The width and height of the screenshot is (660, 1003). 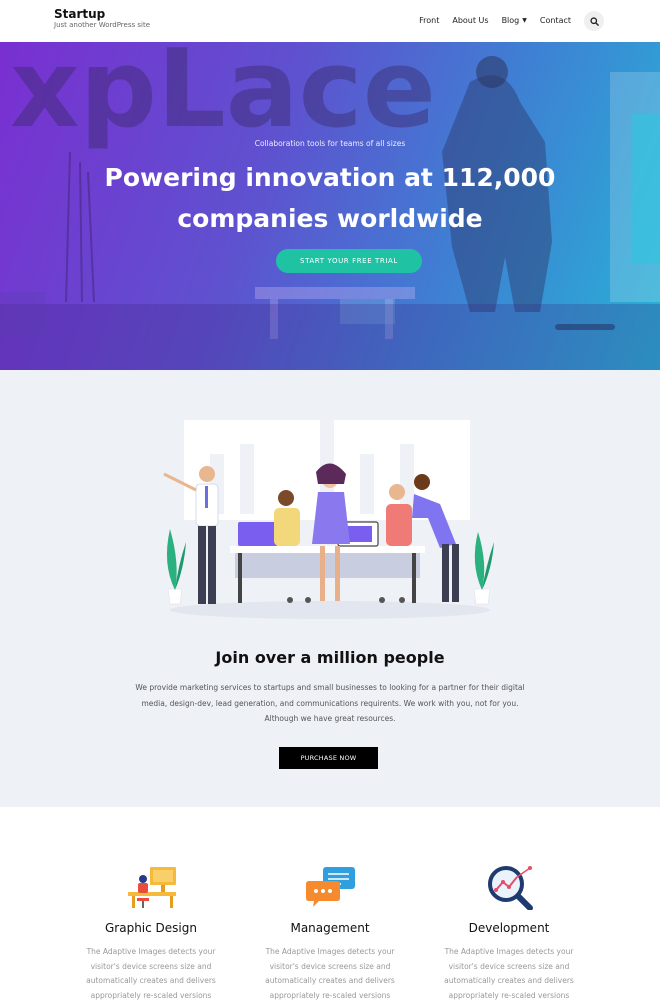 What do you see at coordinates (102, 14) in the screenshot?
I see `site-title: Startup` at bounding box center [102, 14].